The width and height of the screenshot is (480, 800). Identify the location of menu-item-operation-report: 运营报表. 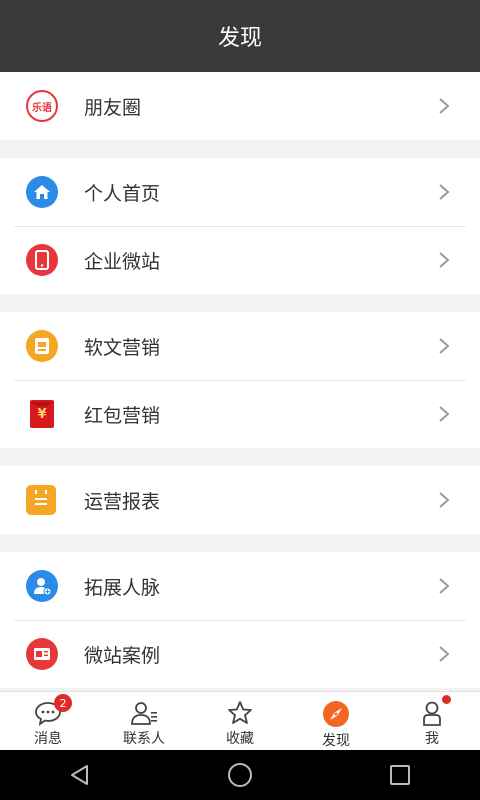
(240, 500).